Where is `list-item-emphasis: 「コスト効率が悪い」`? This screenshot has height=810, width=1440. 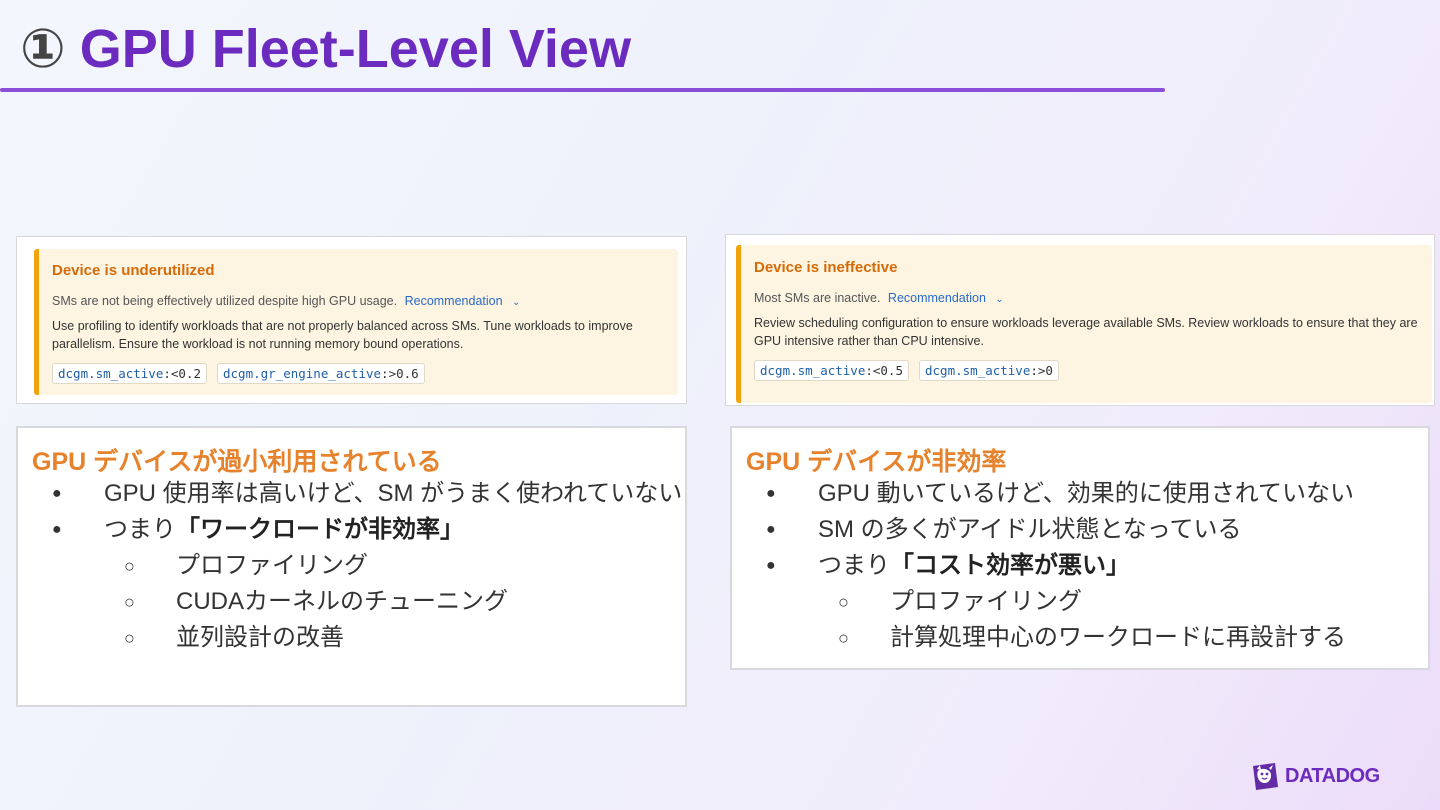
list-item-emphasis: 「コスト効率が悪い」 is located at coordinates (1010, 565).